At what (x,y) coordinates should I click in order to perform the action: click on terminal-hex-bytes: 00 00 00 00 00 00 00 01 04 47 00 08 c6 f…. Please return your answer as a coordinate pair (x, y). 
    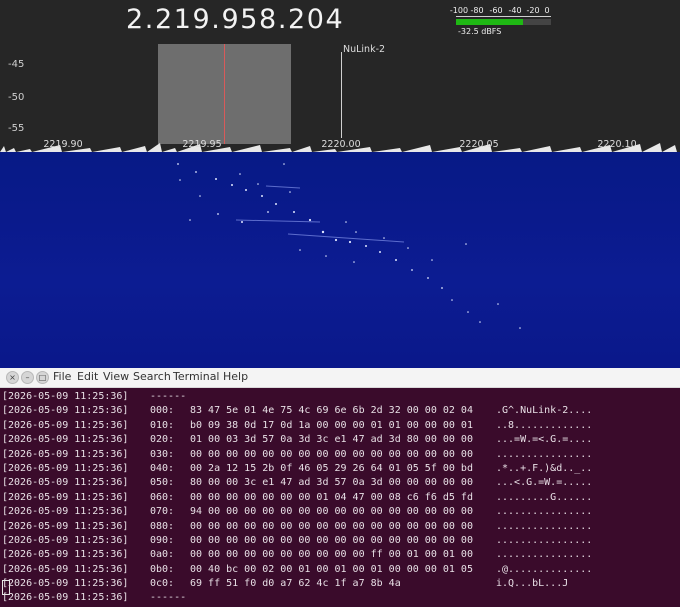
    Looking at the image, I should click on (331, 497).